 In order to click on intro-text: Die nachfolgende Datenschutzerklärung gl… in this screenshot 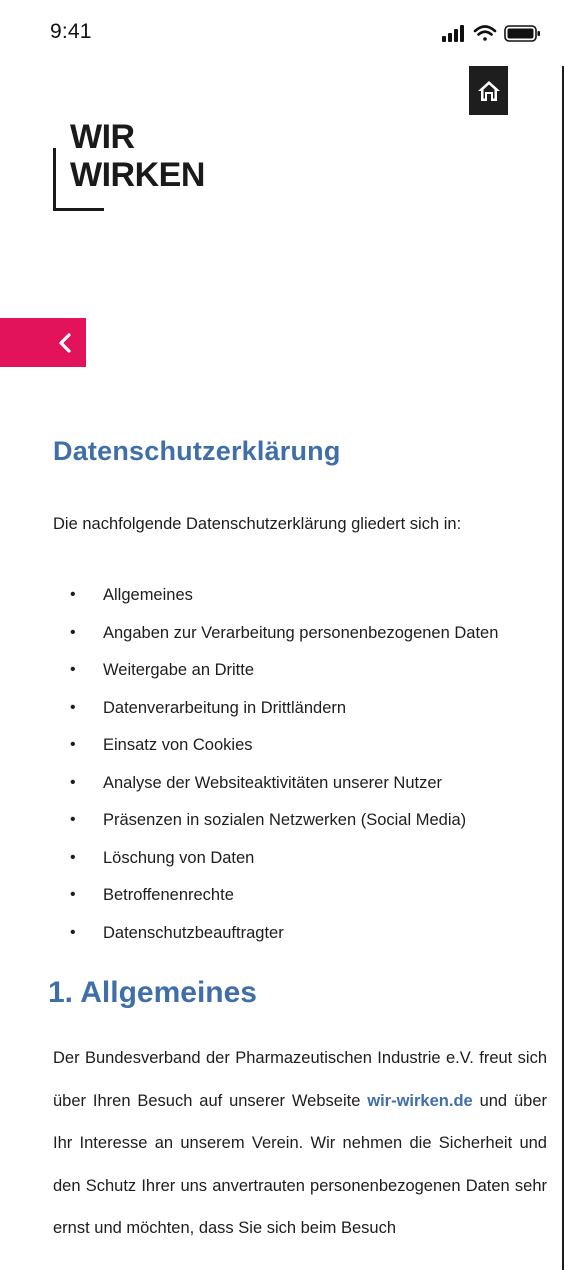, I will do `click(257, 524)`.